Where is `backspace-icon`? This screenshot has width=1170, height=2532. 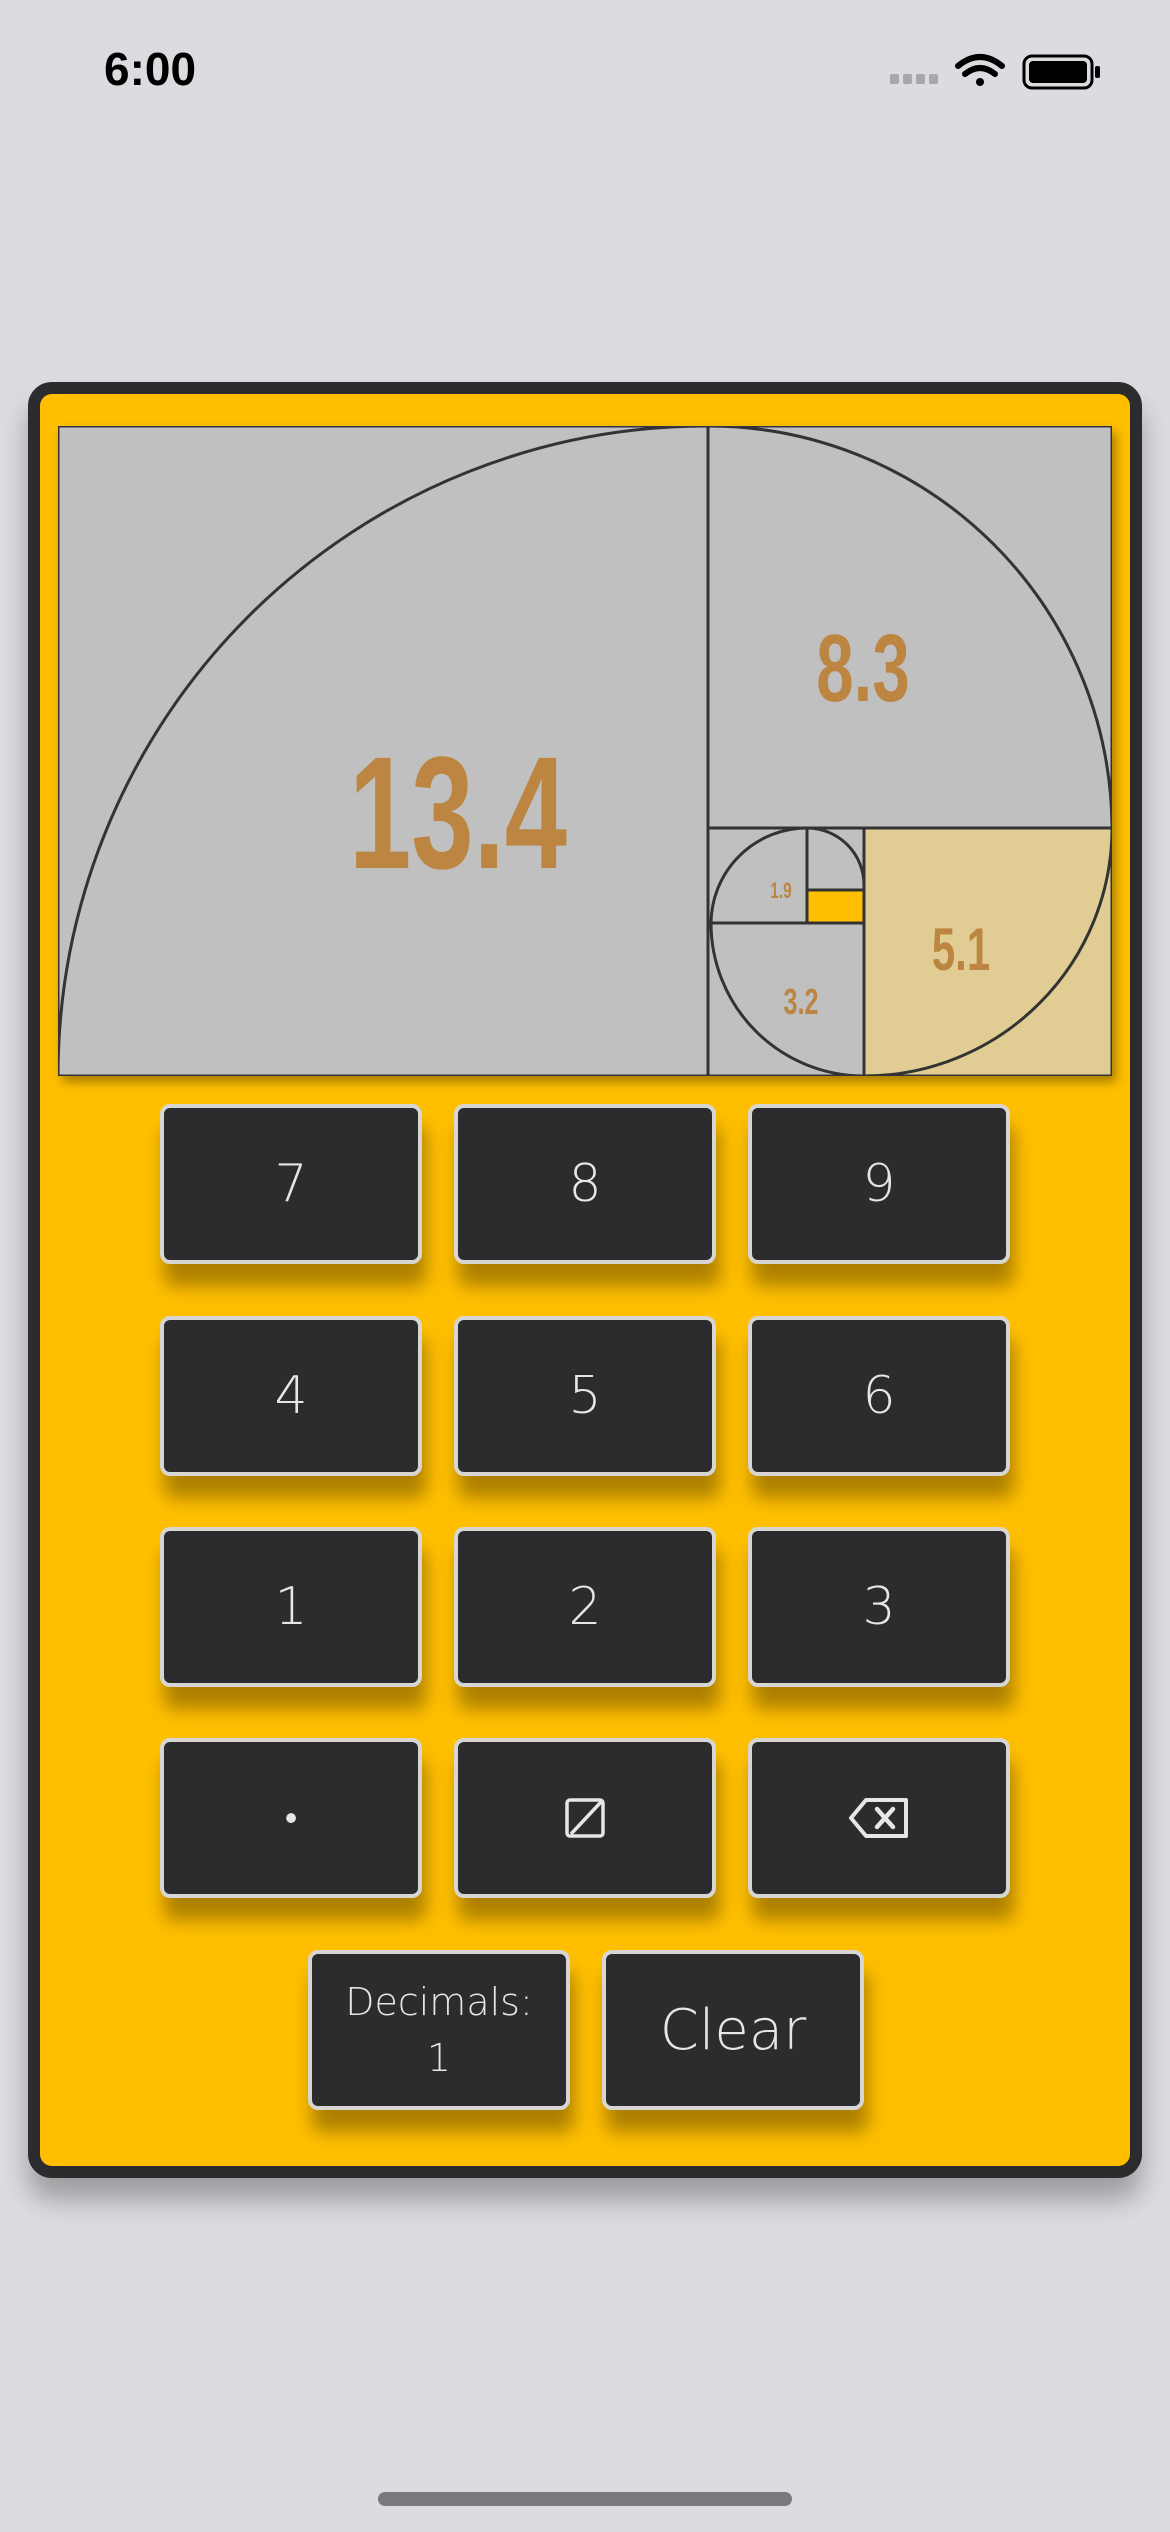
backspace-icon is located at coordinates (878, 1818).